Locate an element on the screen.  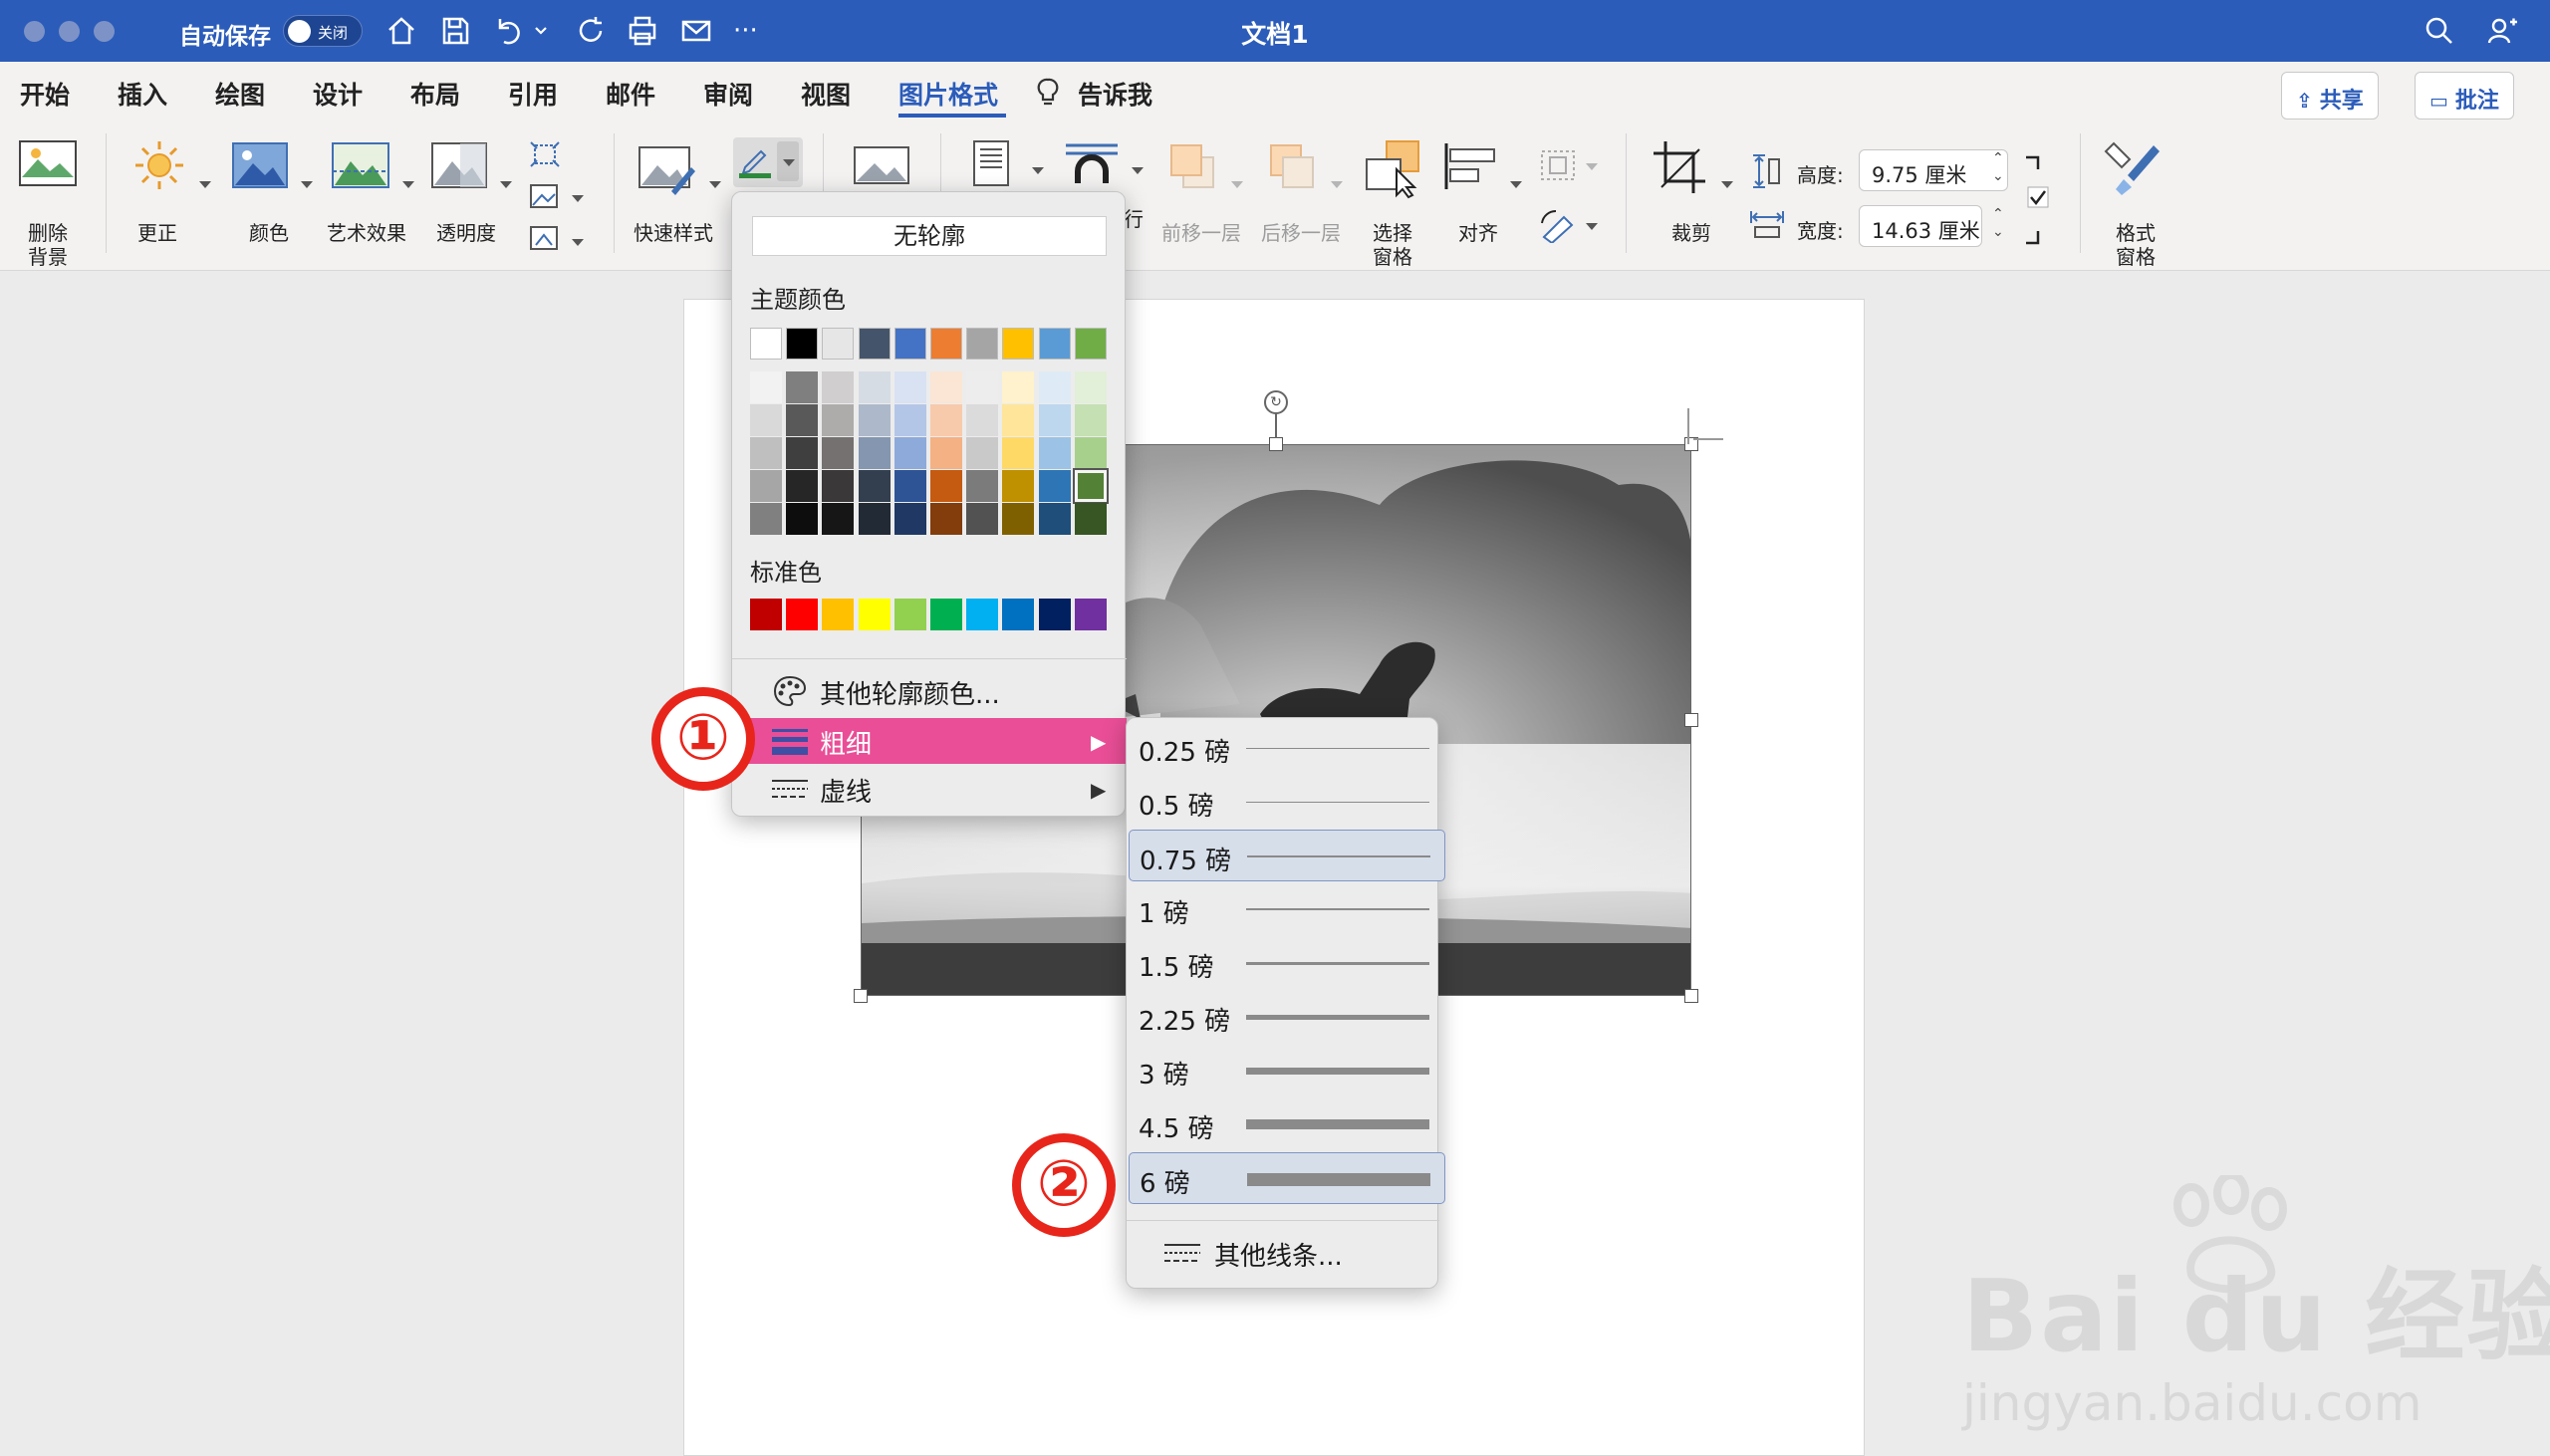
height-field: 9.75 厘米 is located at coordinates (1933, 170).